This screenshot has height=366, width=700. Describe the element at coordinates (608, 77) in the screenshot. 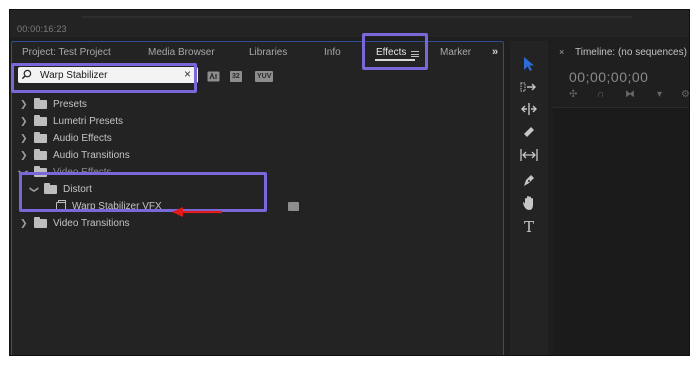

I see `timeline-timecode: 00;00;00;00` at that location.